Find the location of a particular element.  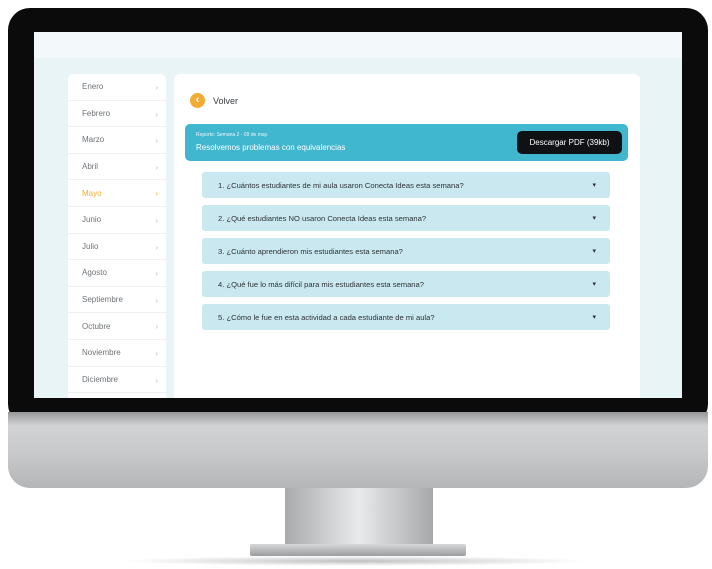

monitor-stand is located at coordinates (359, 517).